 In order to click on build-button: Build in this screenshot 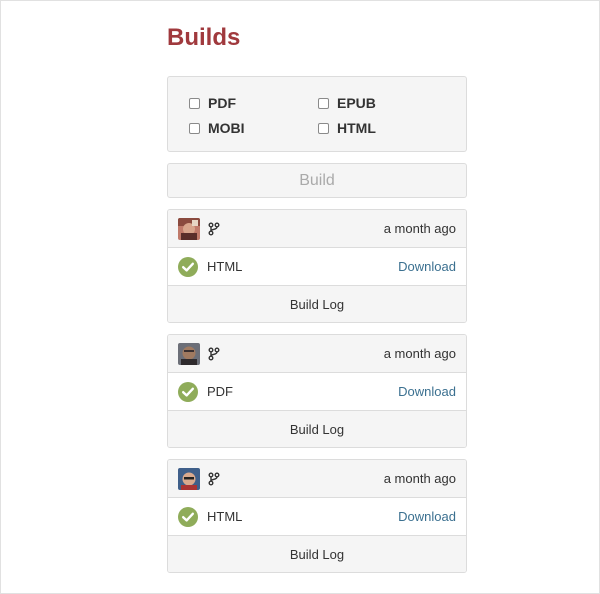, I will do `click(317, 180)`.